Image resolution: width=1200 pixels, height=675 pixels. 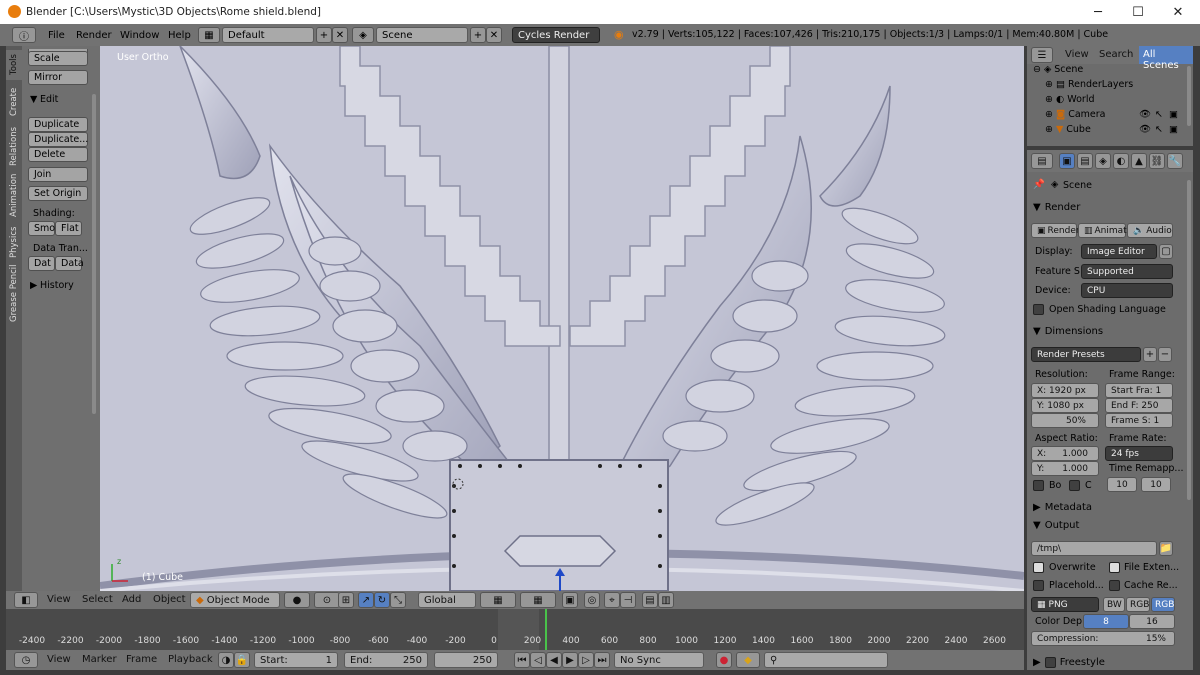 What do you see at coordinates (1163, 604) in the screenshot?
I see `color-mode-rgba: RGB` at bounding box center [1163, 604].